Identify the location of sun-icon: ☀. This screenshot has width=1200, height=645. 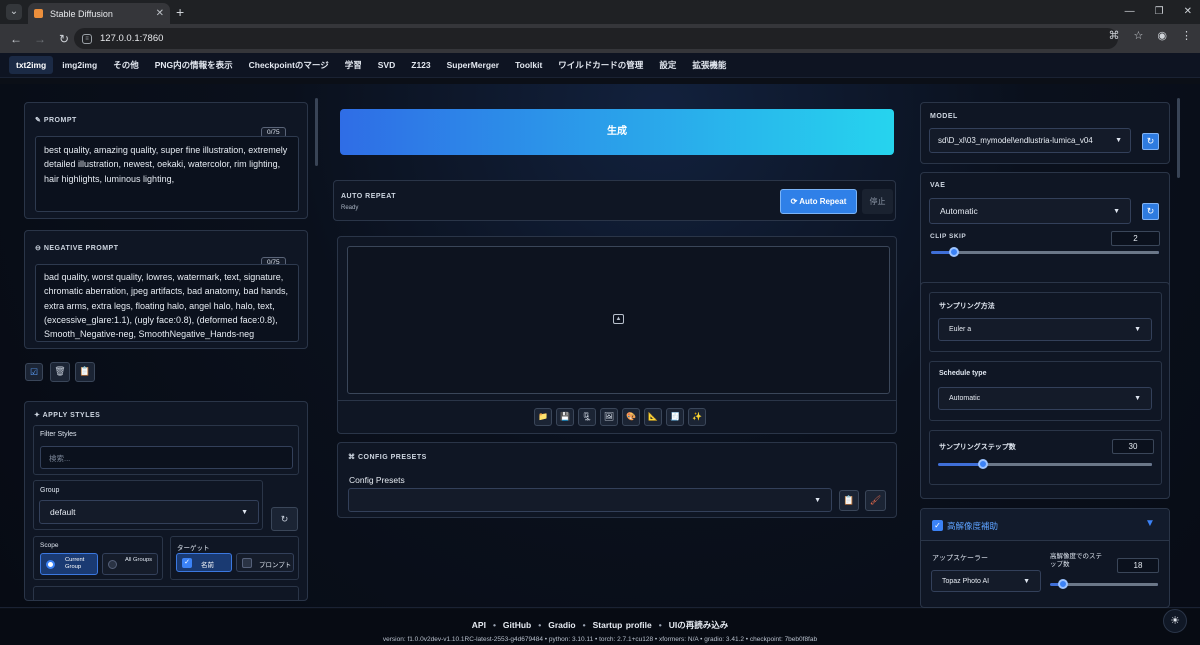
(1175, 621).